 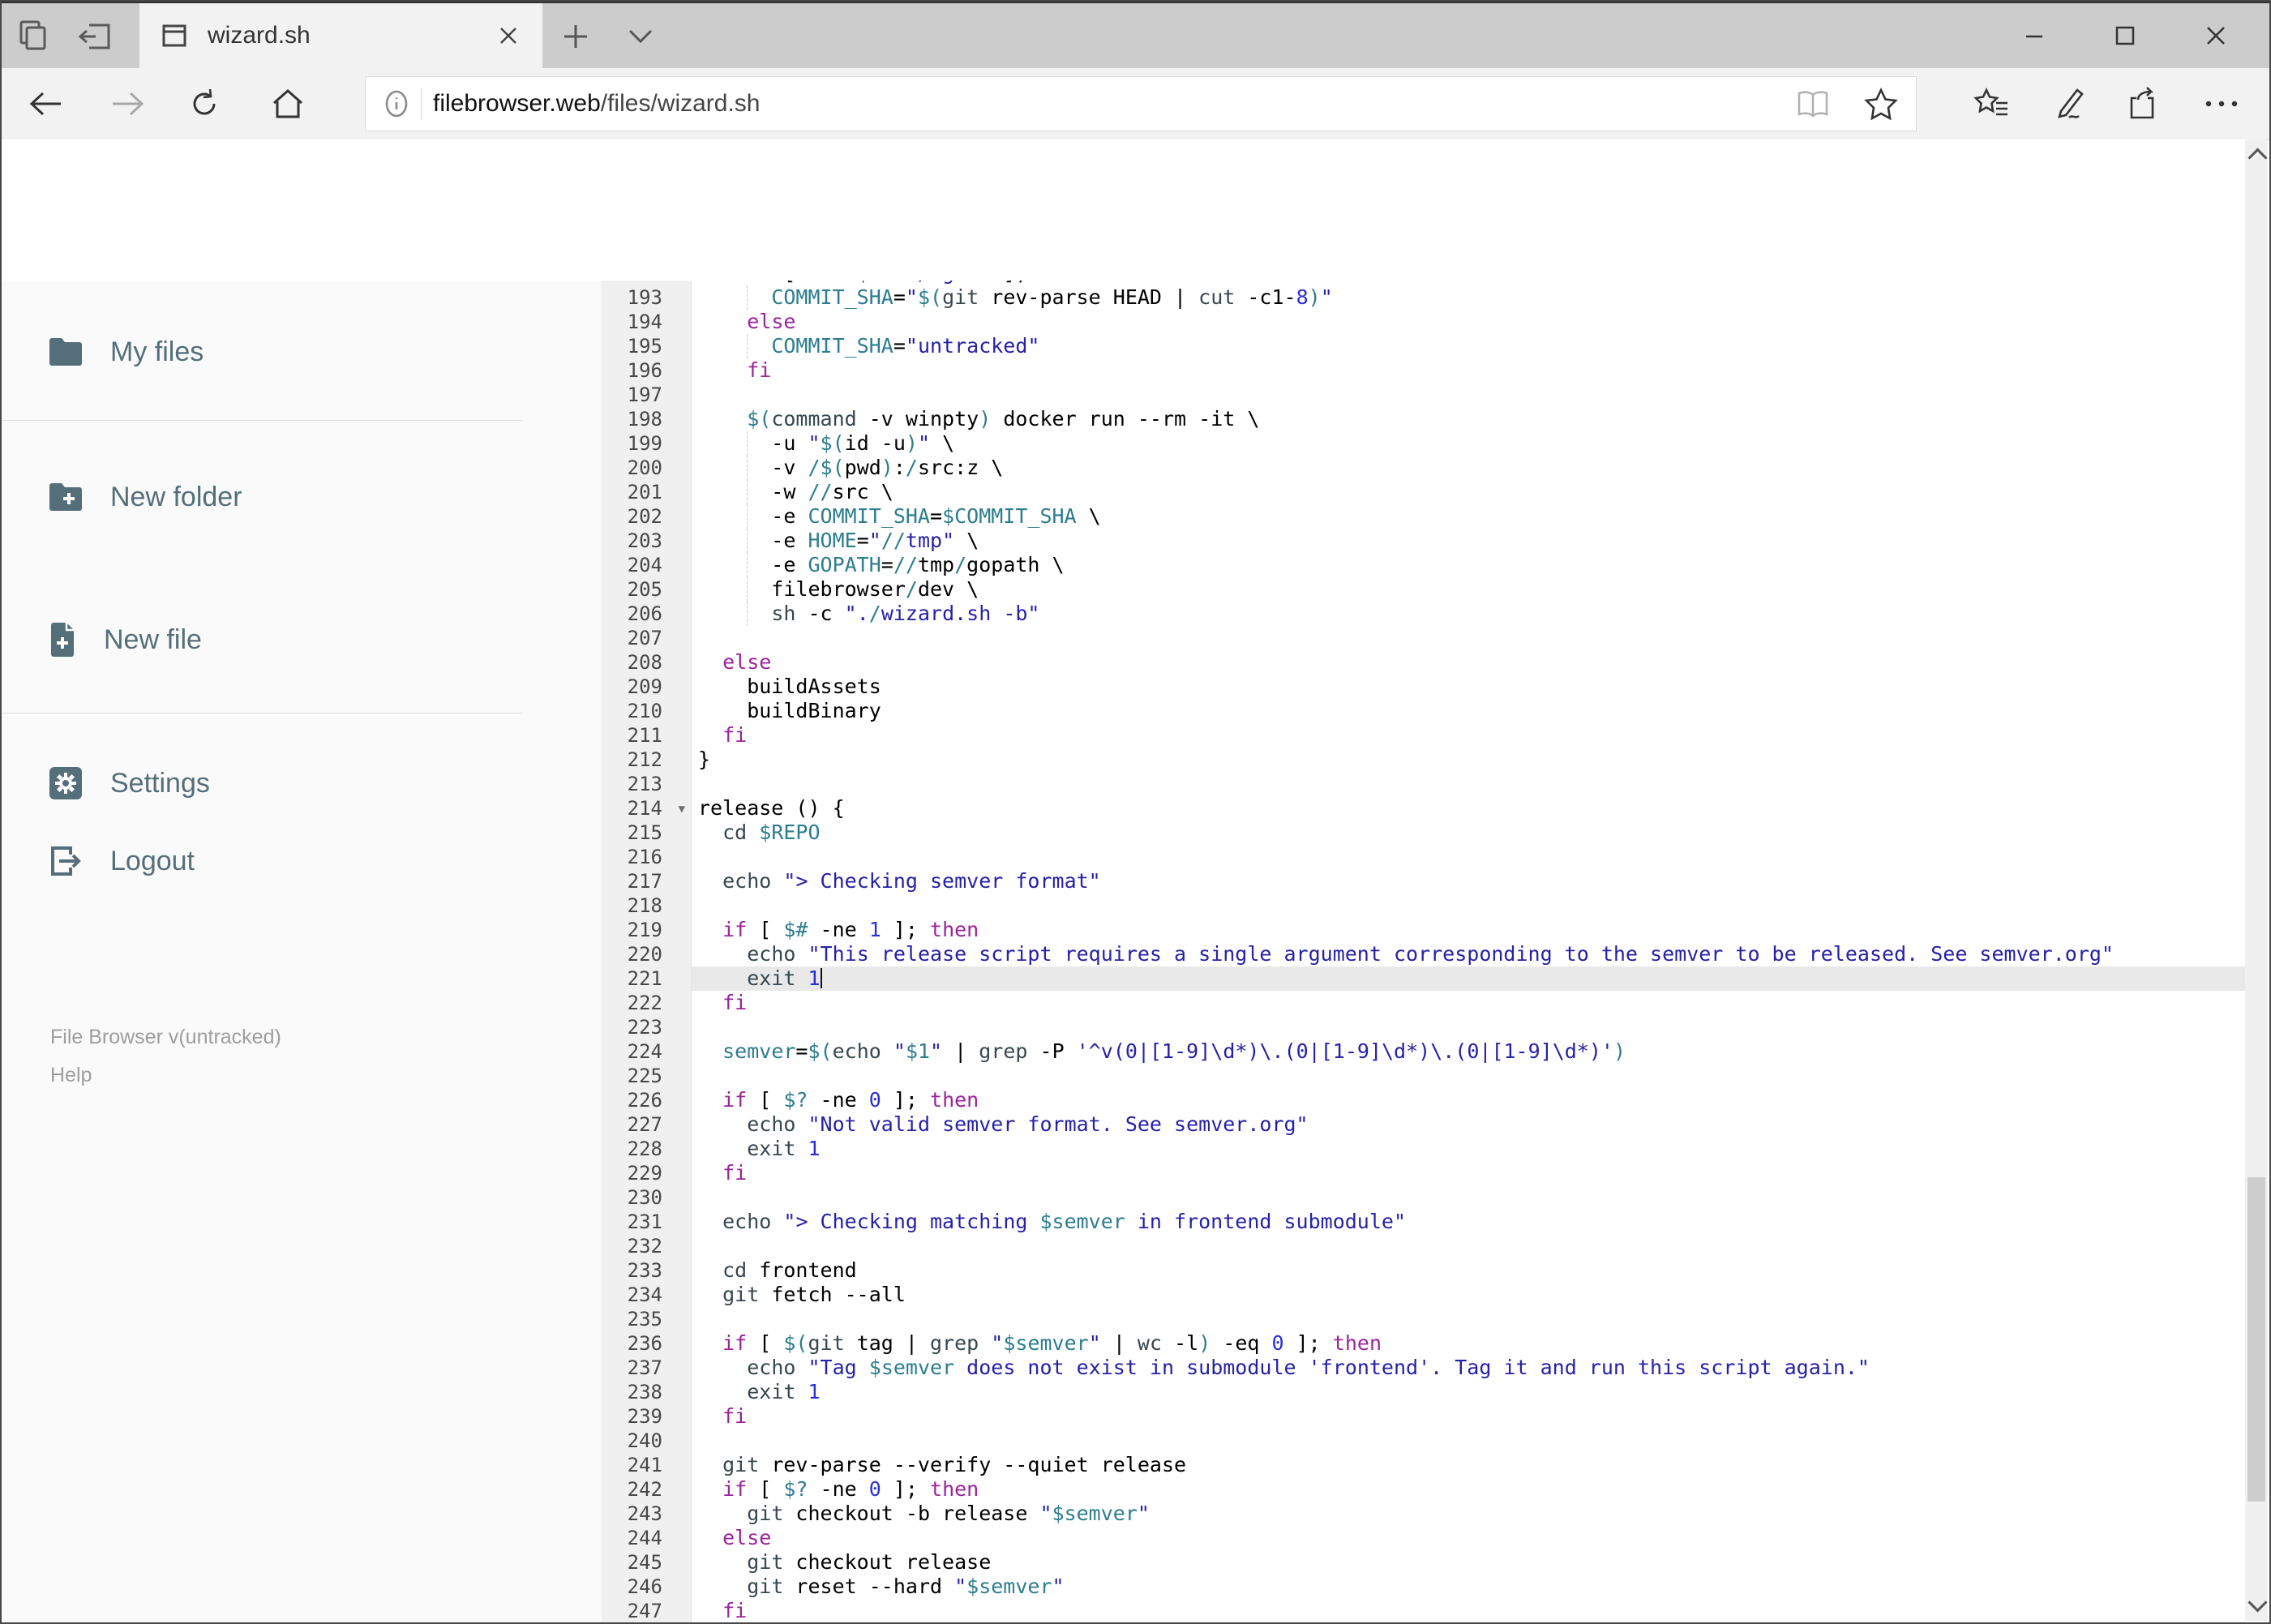 I want to click on tab-close-icon, so click(x=508, y=36).